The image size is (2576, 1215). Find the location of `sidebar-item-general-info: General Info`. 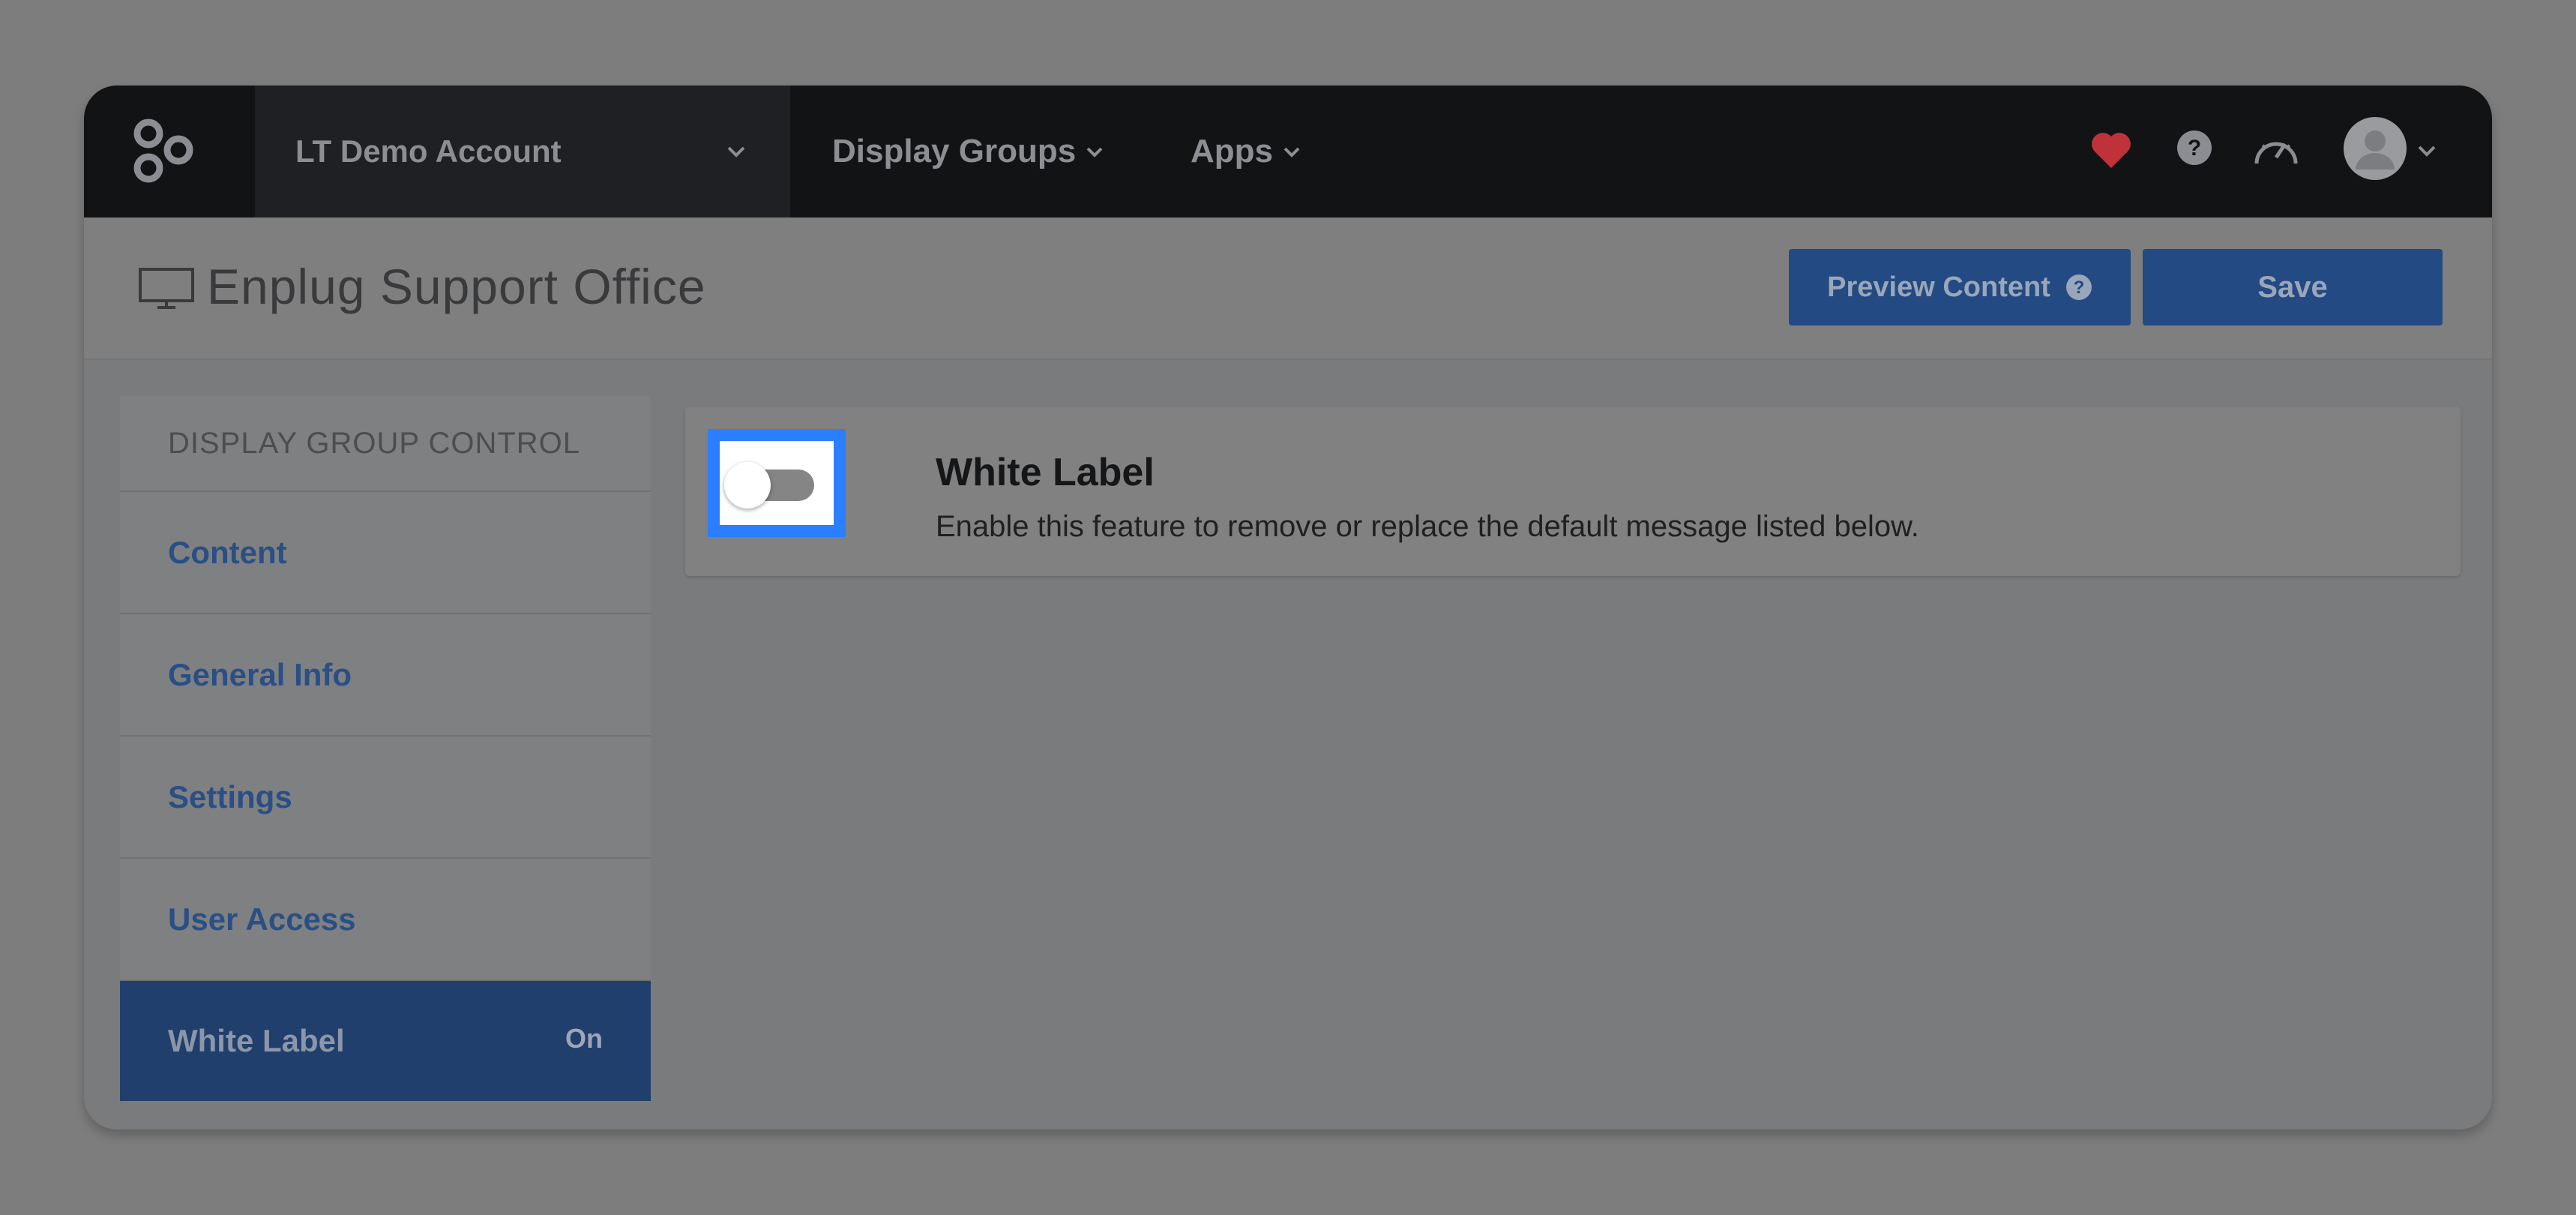

sidebar-item-general-info: General Info is located at coordinates (385, 675).